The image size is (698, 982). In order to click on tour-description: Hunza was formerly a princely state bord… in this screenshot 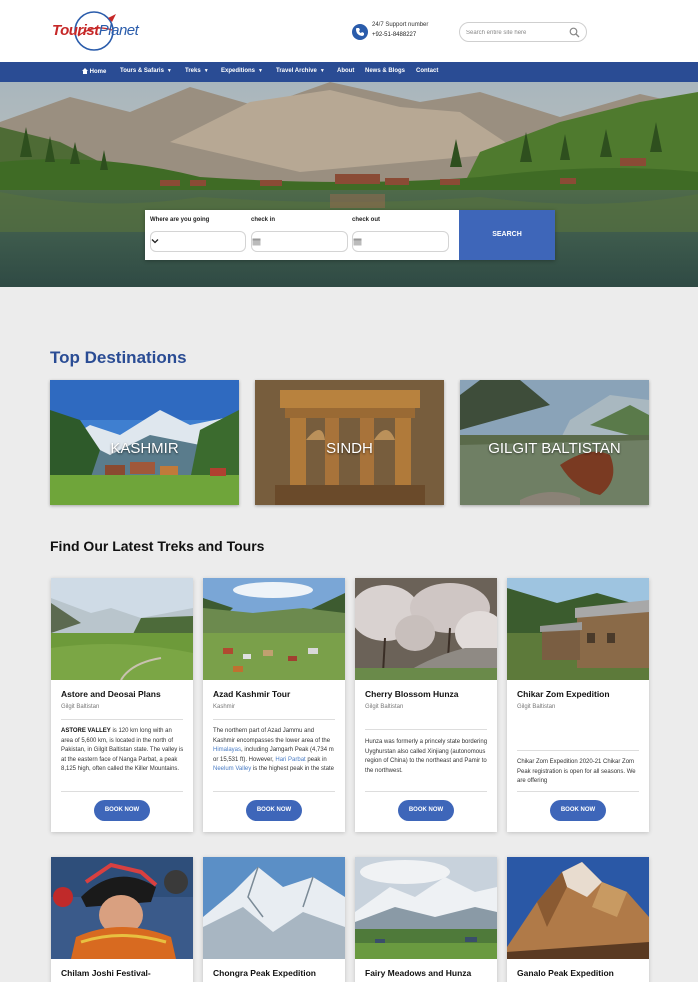, I will do `click(426, 756)`.